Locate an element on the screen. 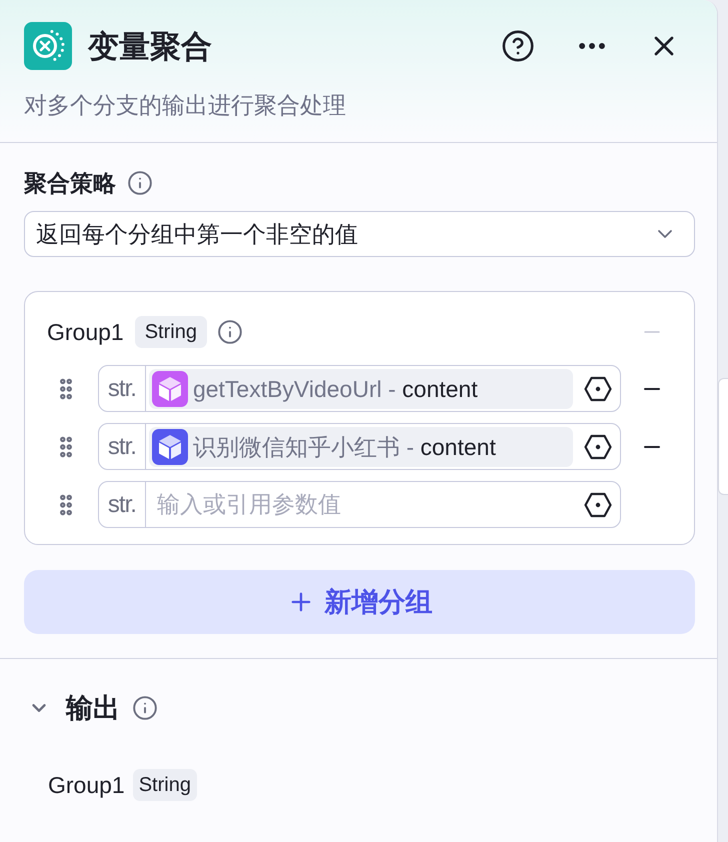 The width and height of the screenshot is (728, 842). variable-reference-text: 识别微信知乎小红书 - content is located at coordinates (344, 447).